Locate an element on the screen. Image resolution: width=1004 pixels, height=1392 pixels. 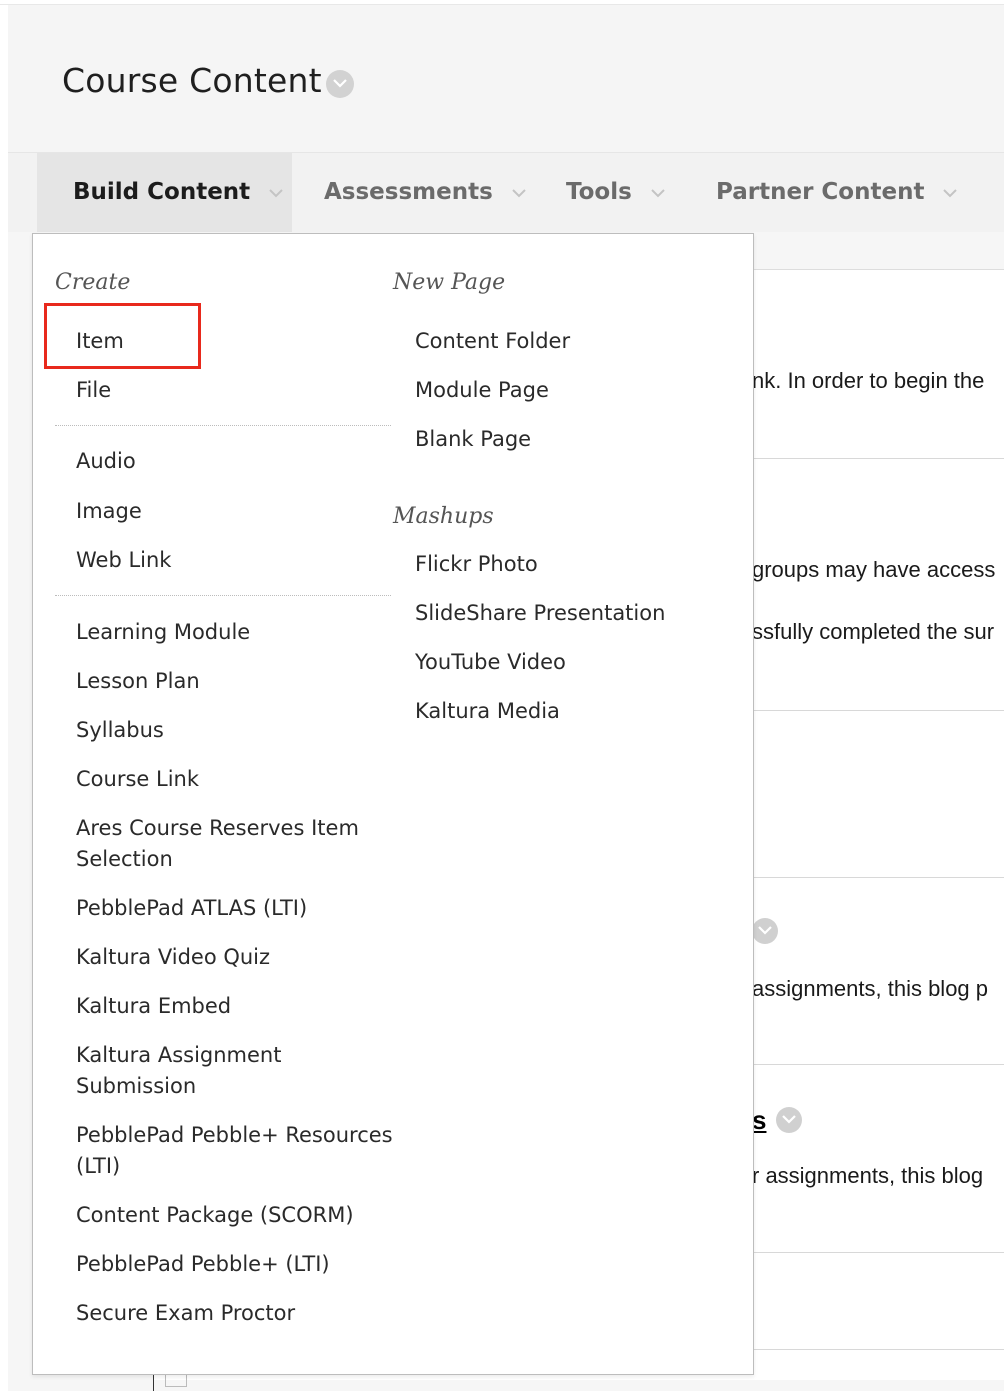
content-description: groups may have access is located at coordinates (874, 569).